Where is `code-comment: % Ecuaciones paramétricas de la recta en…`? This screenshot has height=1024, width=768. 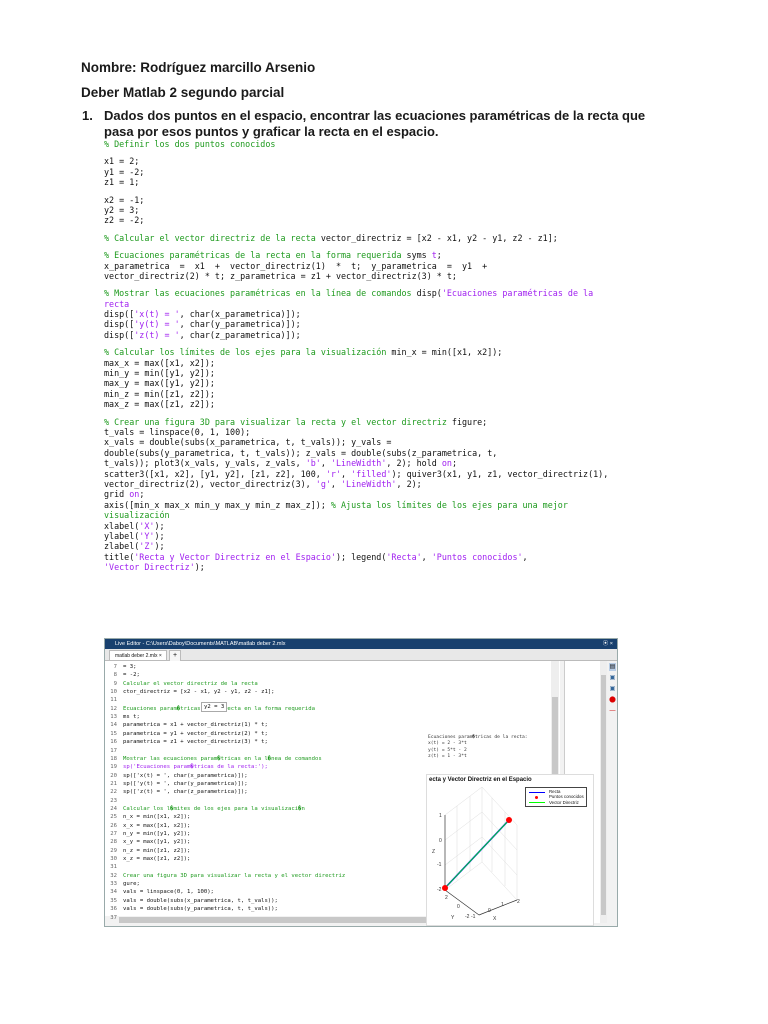 code-comment: % Ecuaciones paramétricas de la recta en… is located at coordinates (255, 255).